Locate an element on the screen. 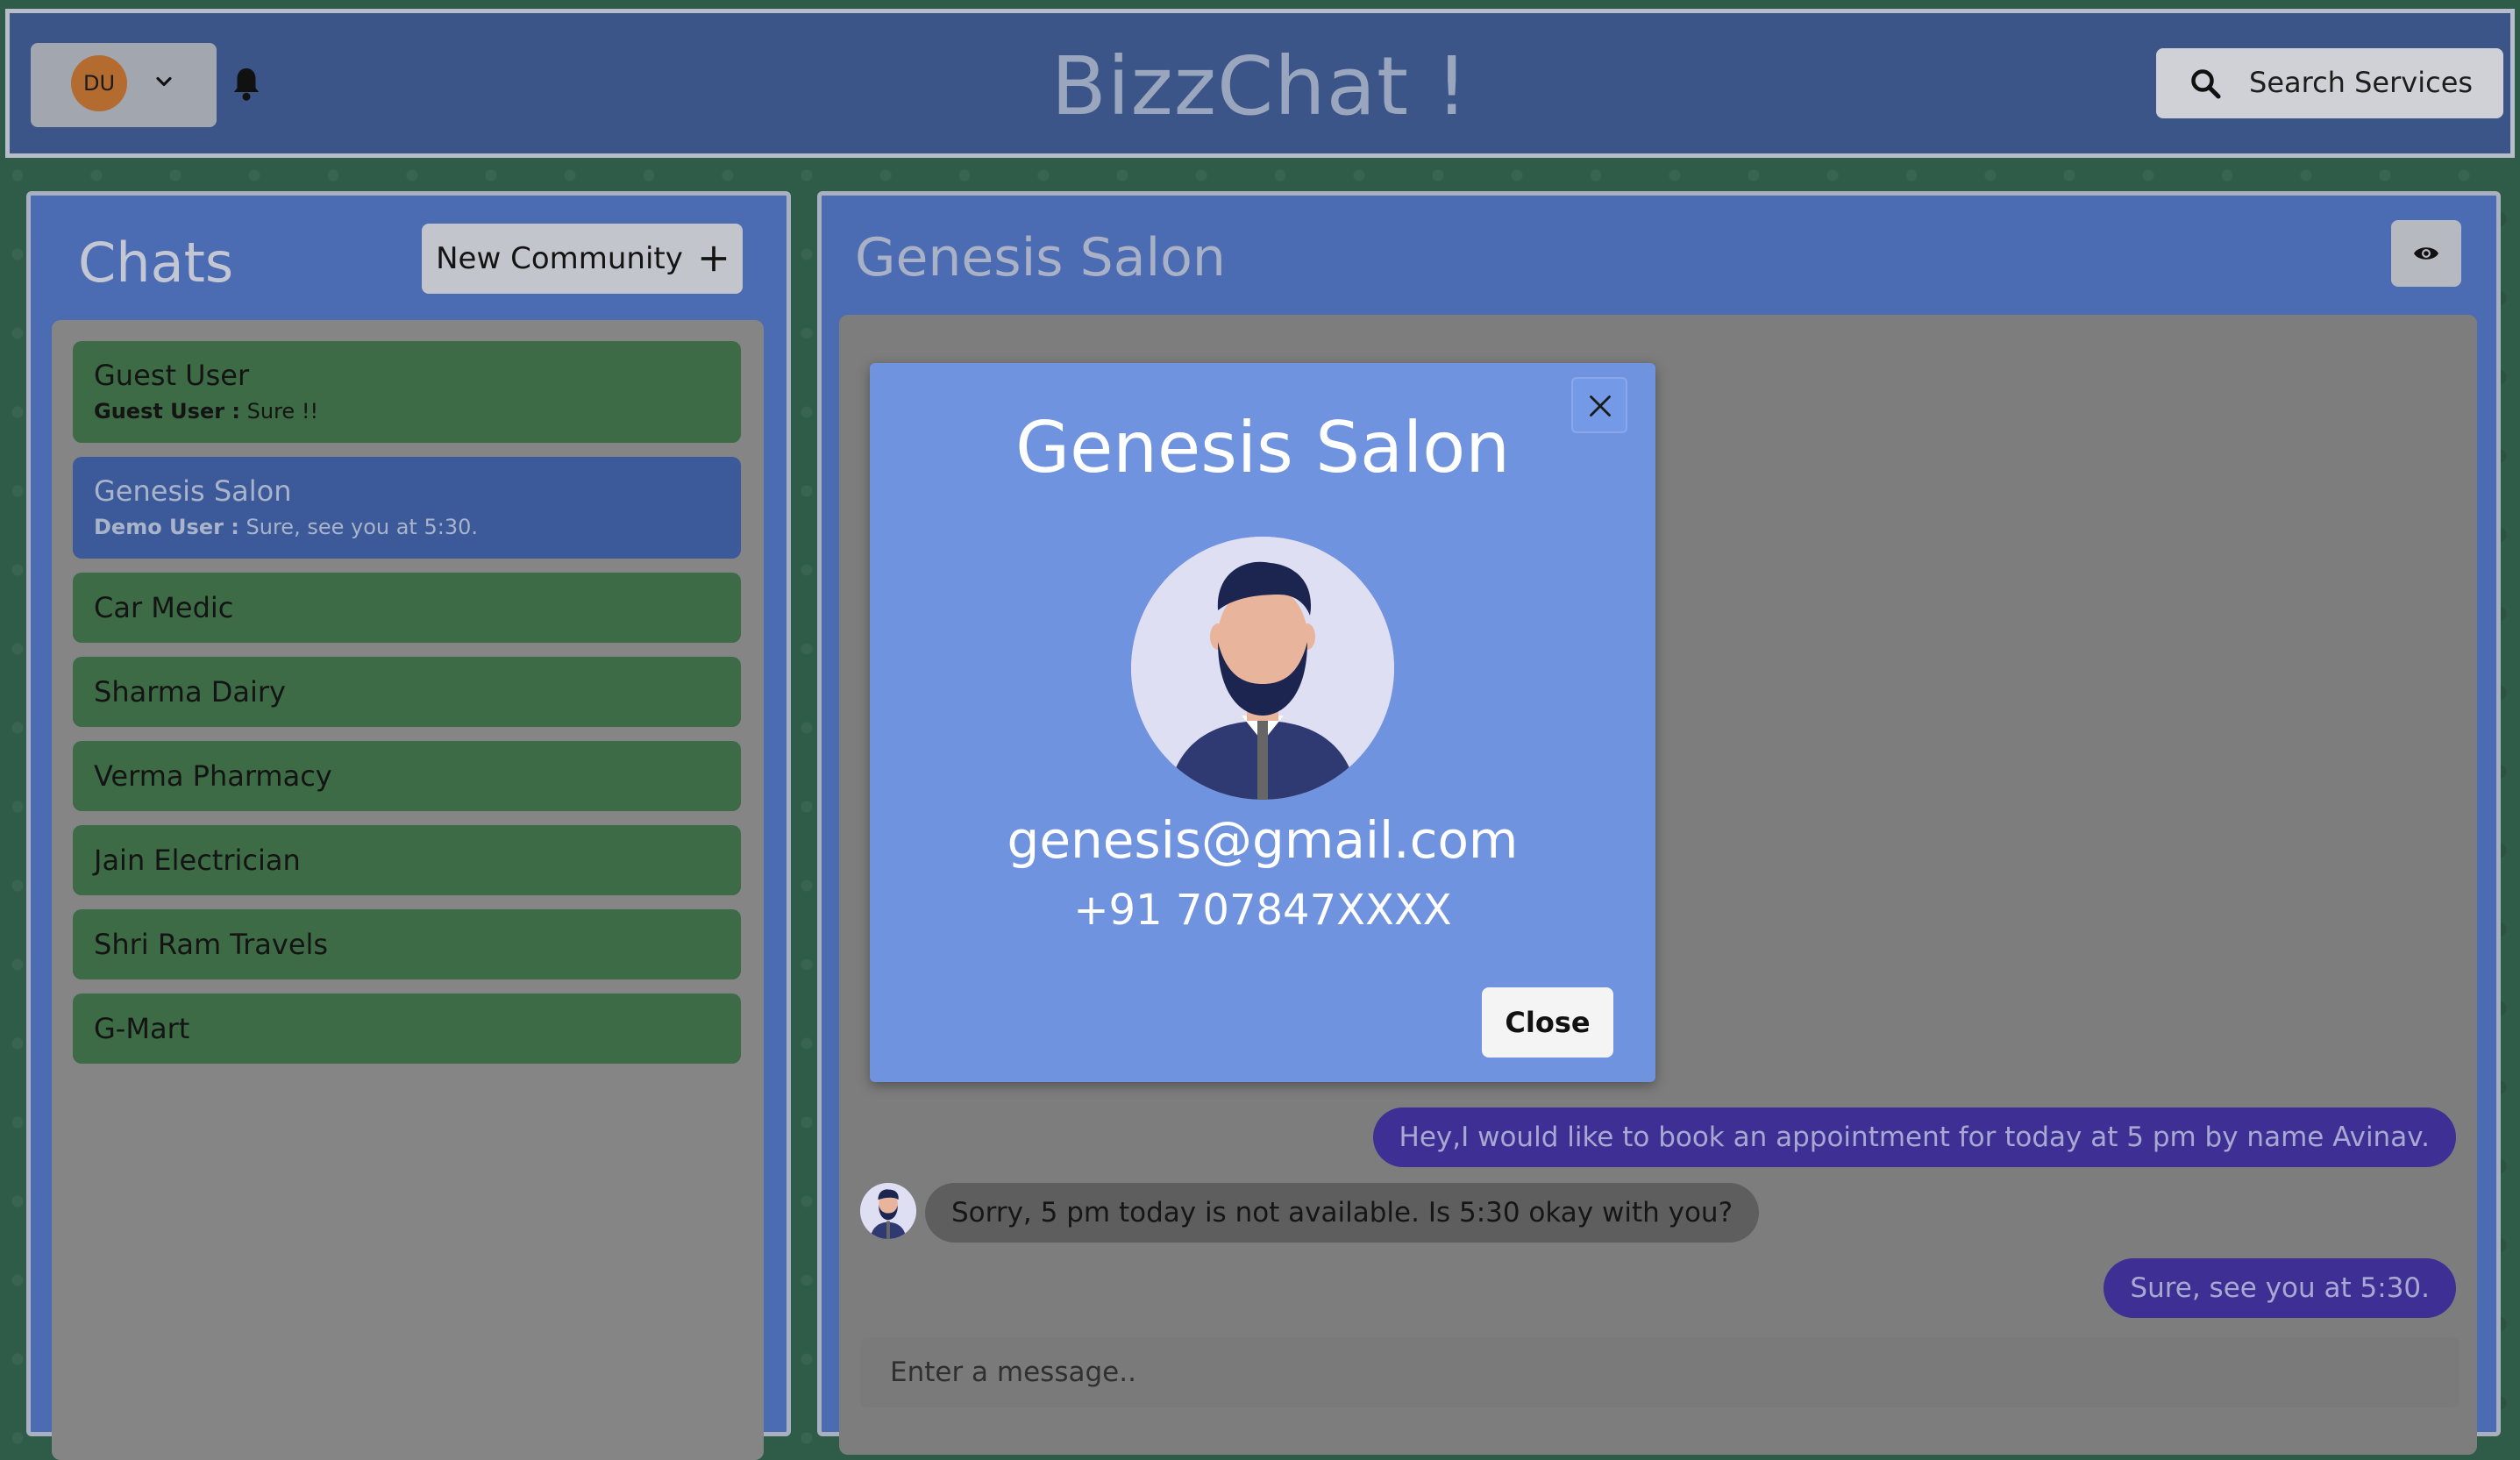 This screenshot has width=2520, height=1460. chat-item-name: Verma Pharmacy is located at coordinates (213, 776).